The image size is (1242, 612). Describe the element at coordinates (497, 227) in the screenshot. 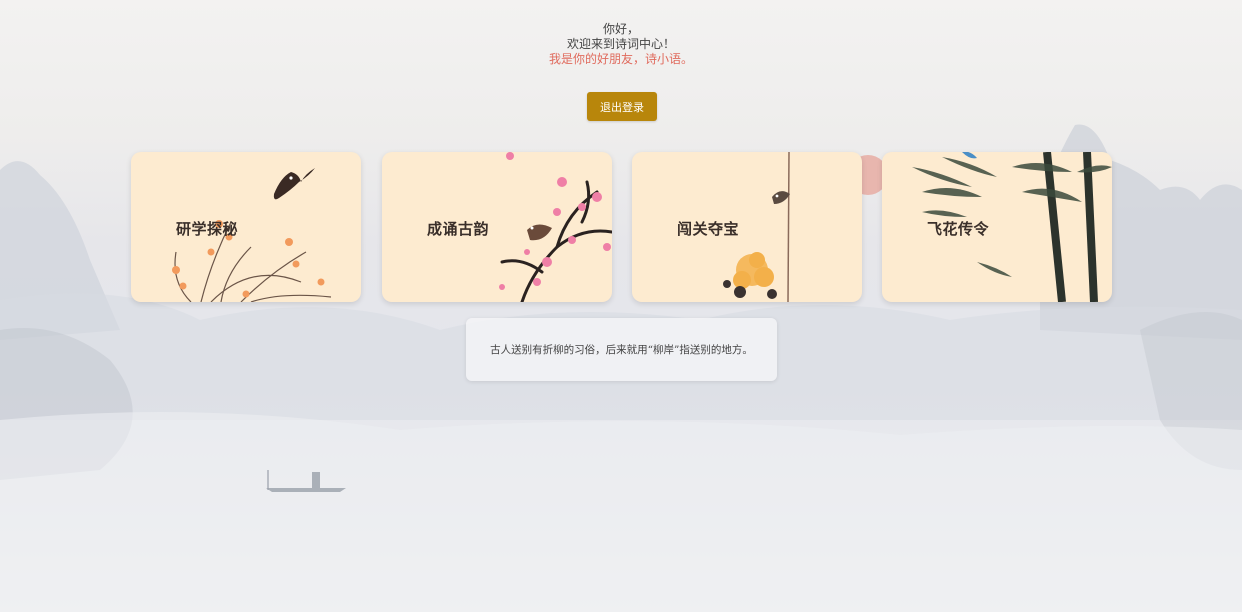

I see `card-recite: 成诵古韵` at that location.